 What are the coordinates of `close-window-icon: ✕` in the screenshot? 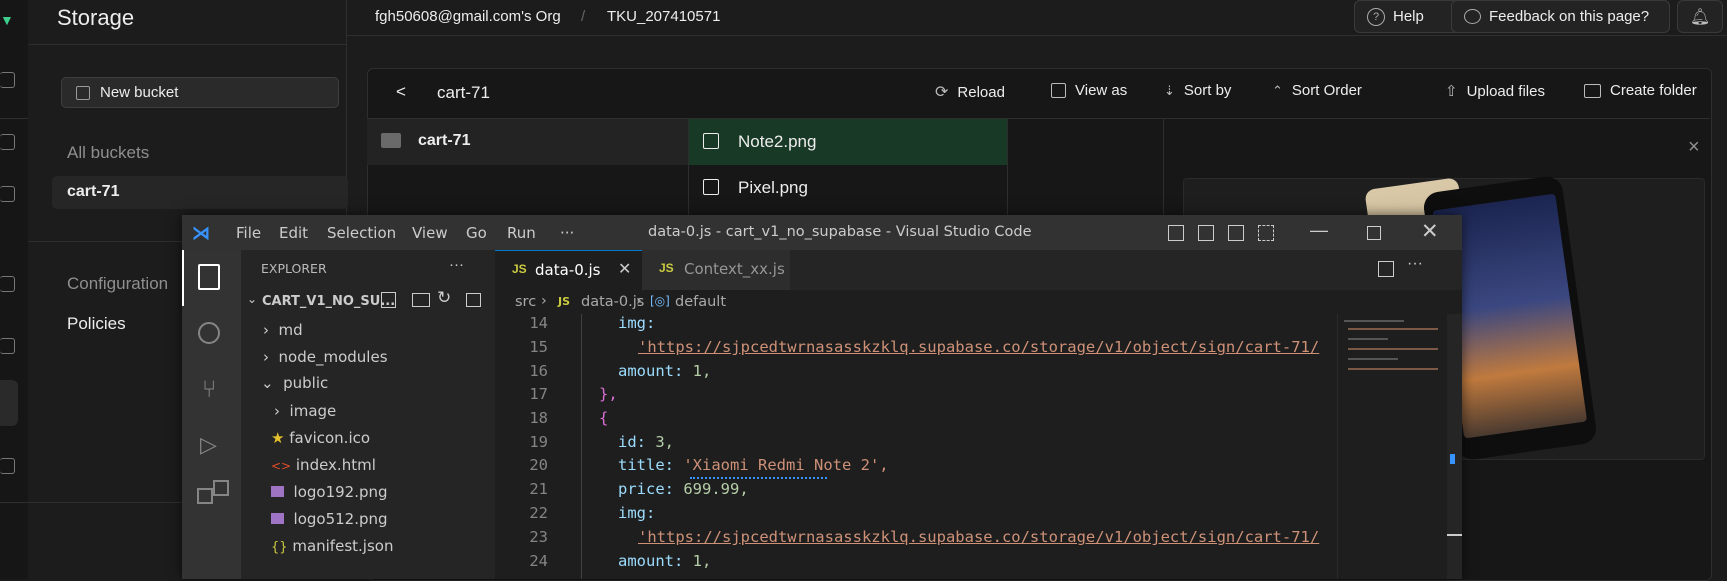 It's located at (1430, 231).